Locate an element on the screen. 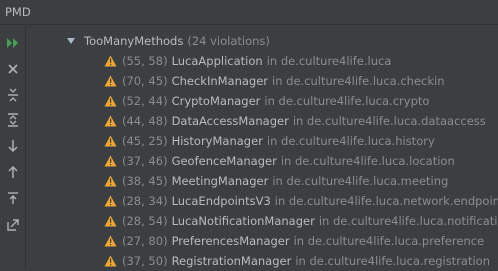 Image resolution: width=498 pixels, height=271 pixels. package-name: in de.culture4life.luca.meeting is located at coordinates (360, 181).